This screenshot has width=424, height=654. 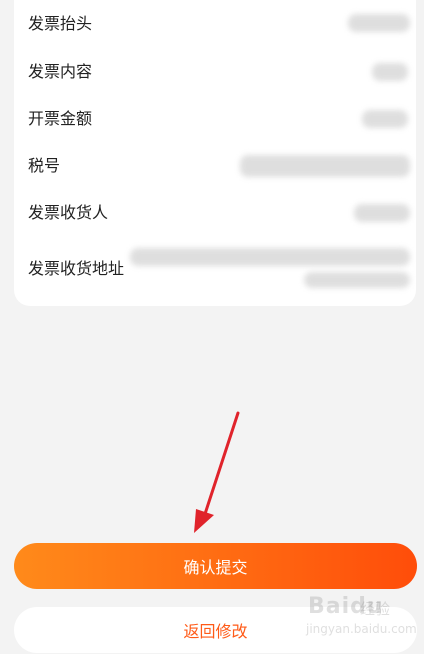 What do you see at coordinates (382, 213) in the screenshot?
I see `invoice-recipient-value-blurred` at bounding box center [382, 213].